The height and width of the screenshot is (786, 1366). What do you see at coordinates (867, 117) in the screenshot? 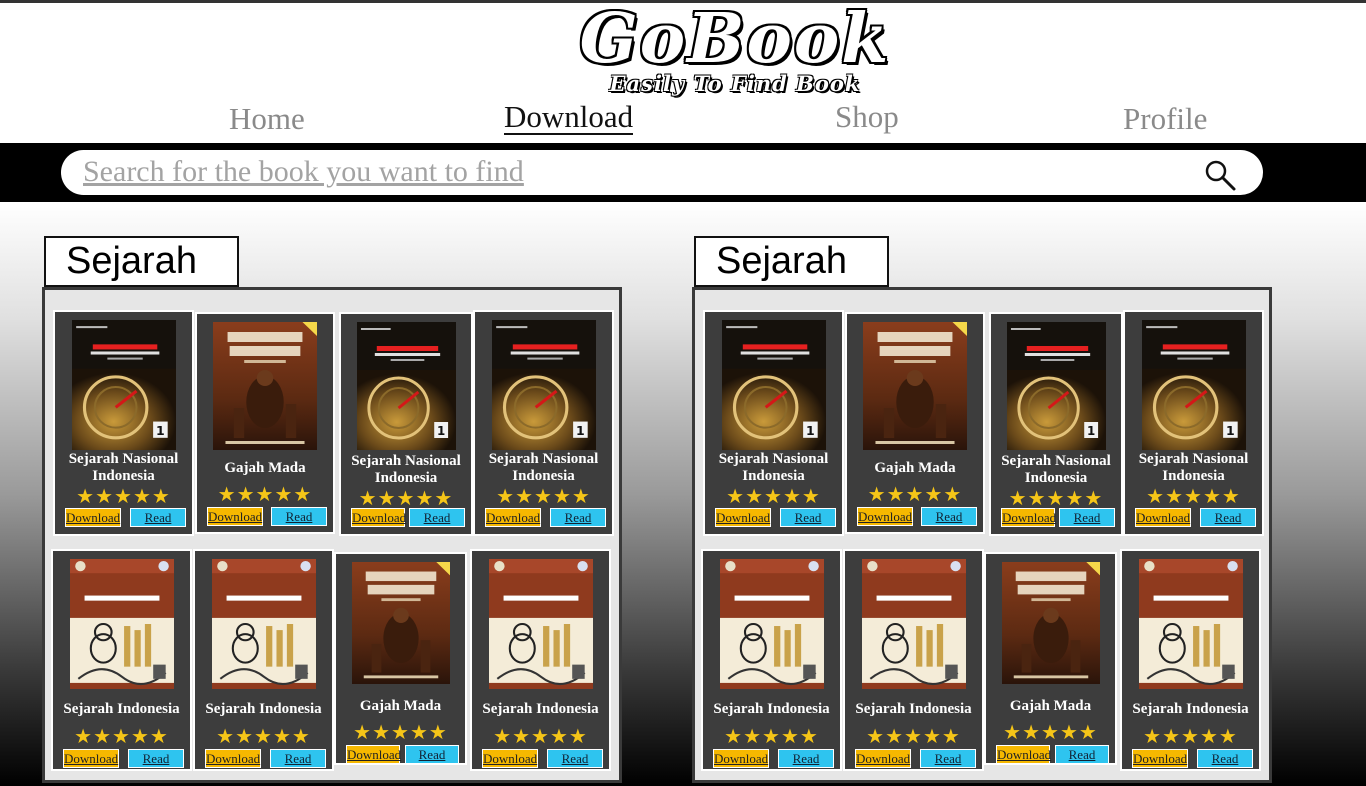
I see `nav-shop: Shop` at bounding box center [867, 117].